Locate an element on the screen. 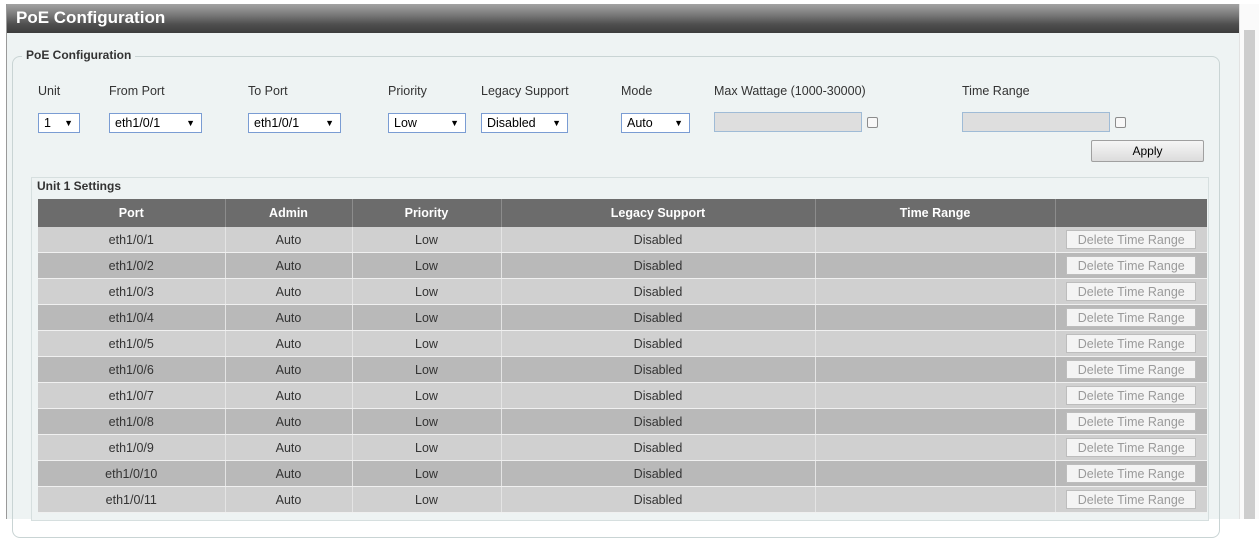 This screenshot has height=538, width=1259. from-port-select: eth1/0/1 ▼ is located at coordinates (155, 123).